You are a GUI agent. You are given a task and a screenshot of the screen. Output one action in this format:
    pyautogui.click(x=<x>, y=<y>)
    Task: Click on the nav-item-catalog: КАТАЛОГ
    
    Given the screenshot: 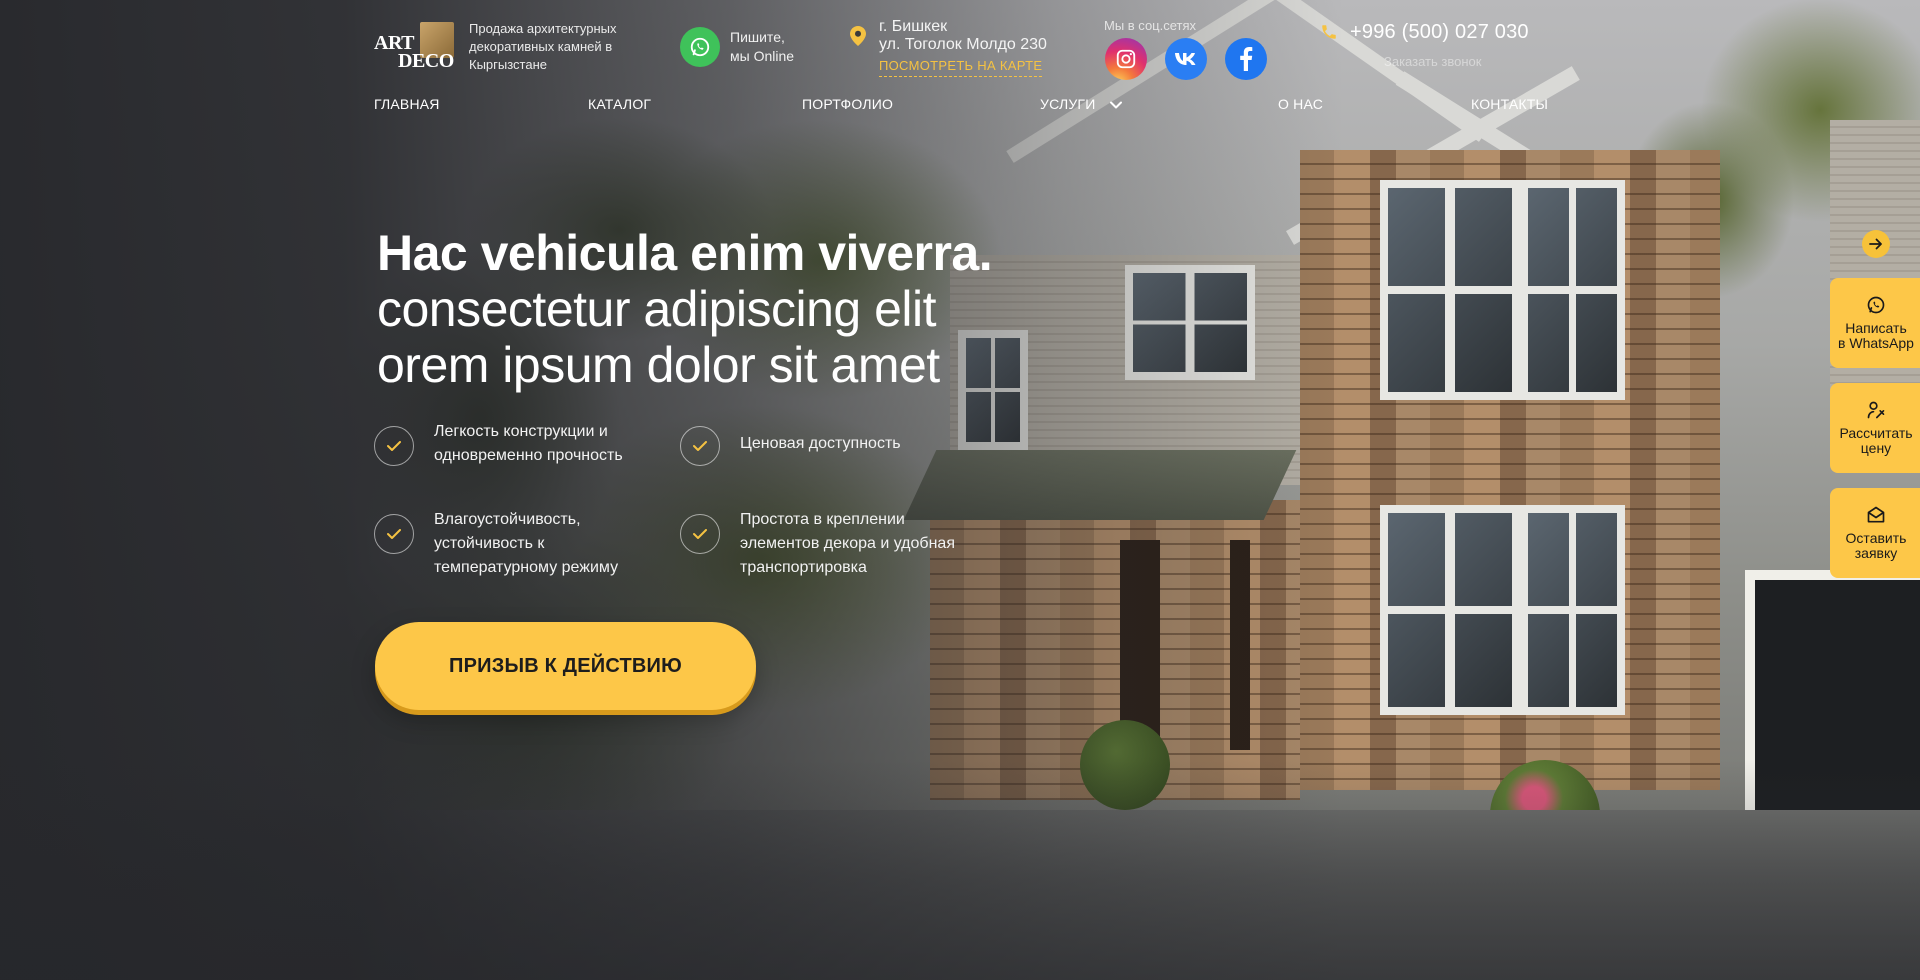 What is the action you would take?
    pyautogui.click(x=619, y=104)
    